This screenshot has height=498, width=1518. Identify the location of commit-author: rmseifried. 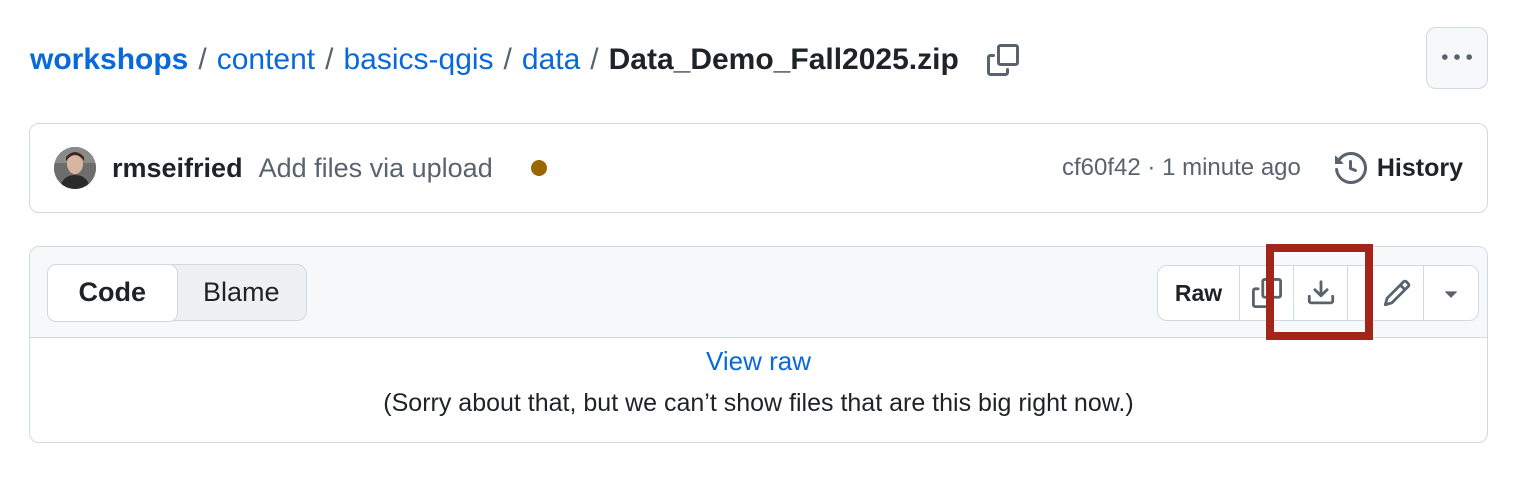
(177, 168).